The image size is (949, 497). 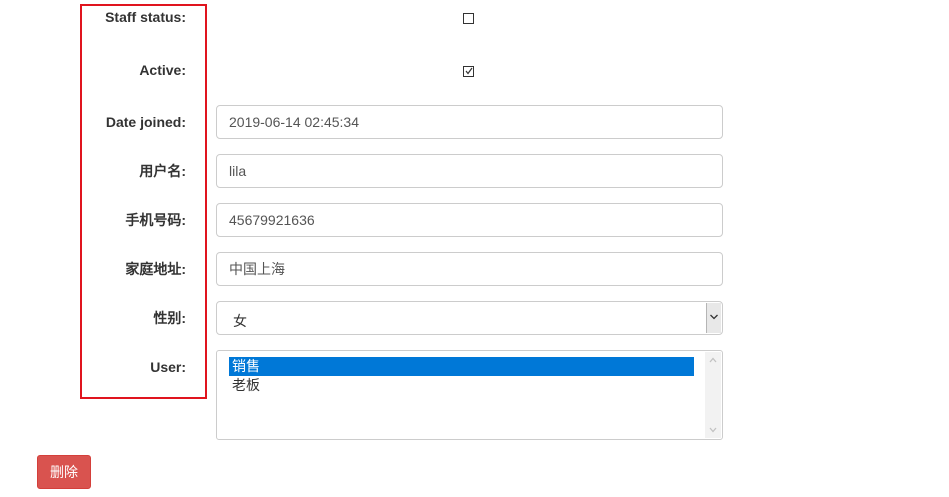 I want to click on gender-select: 女, so click(x=469, y=318).